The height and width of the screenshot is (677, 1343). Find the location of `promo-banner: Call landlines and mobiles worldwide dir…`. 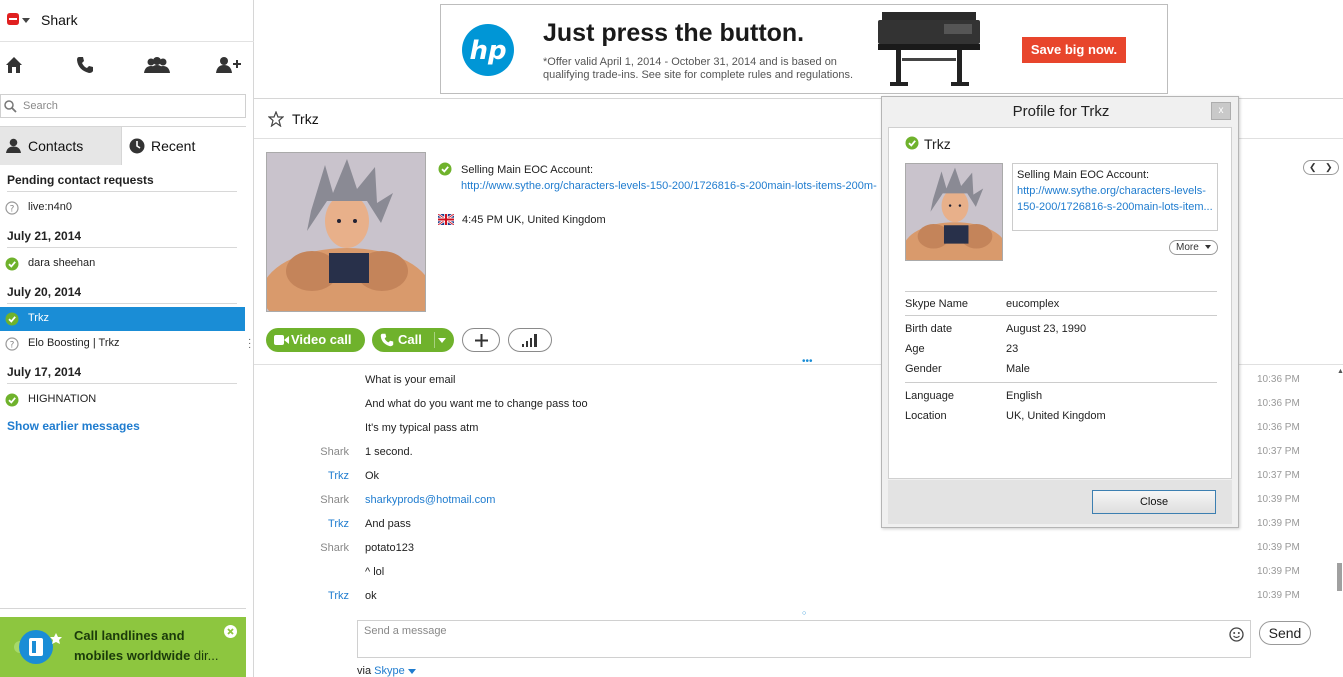

promo-banner: Call landlines and mobiles worldwide dir… is located at coordinates (123, 647).